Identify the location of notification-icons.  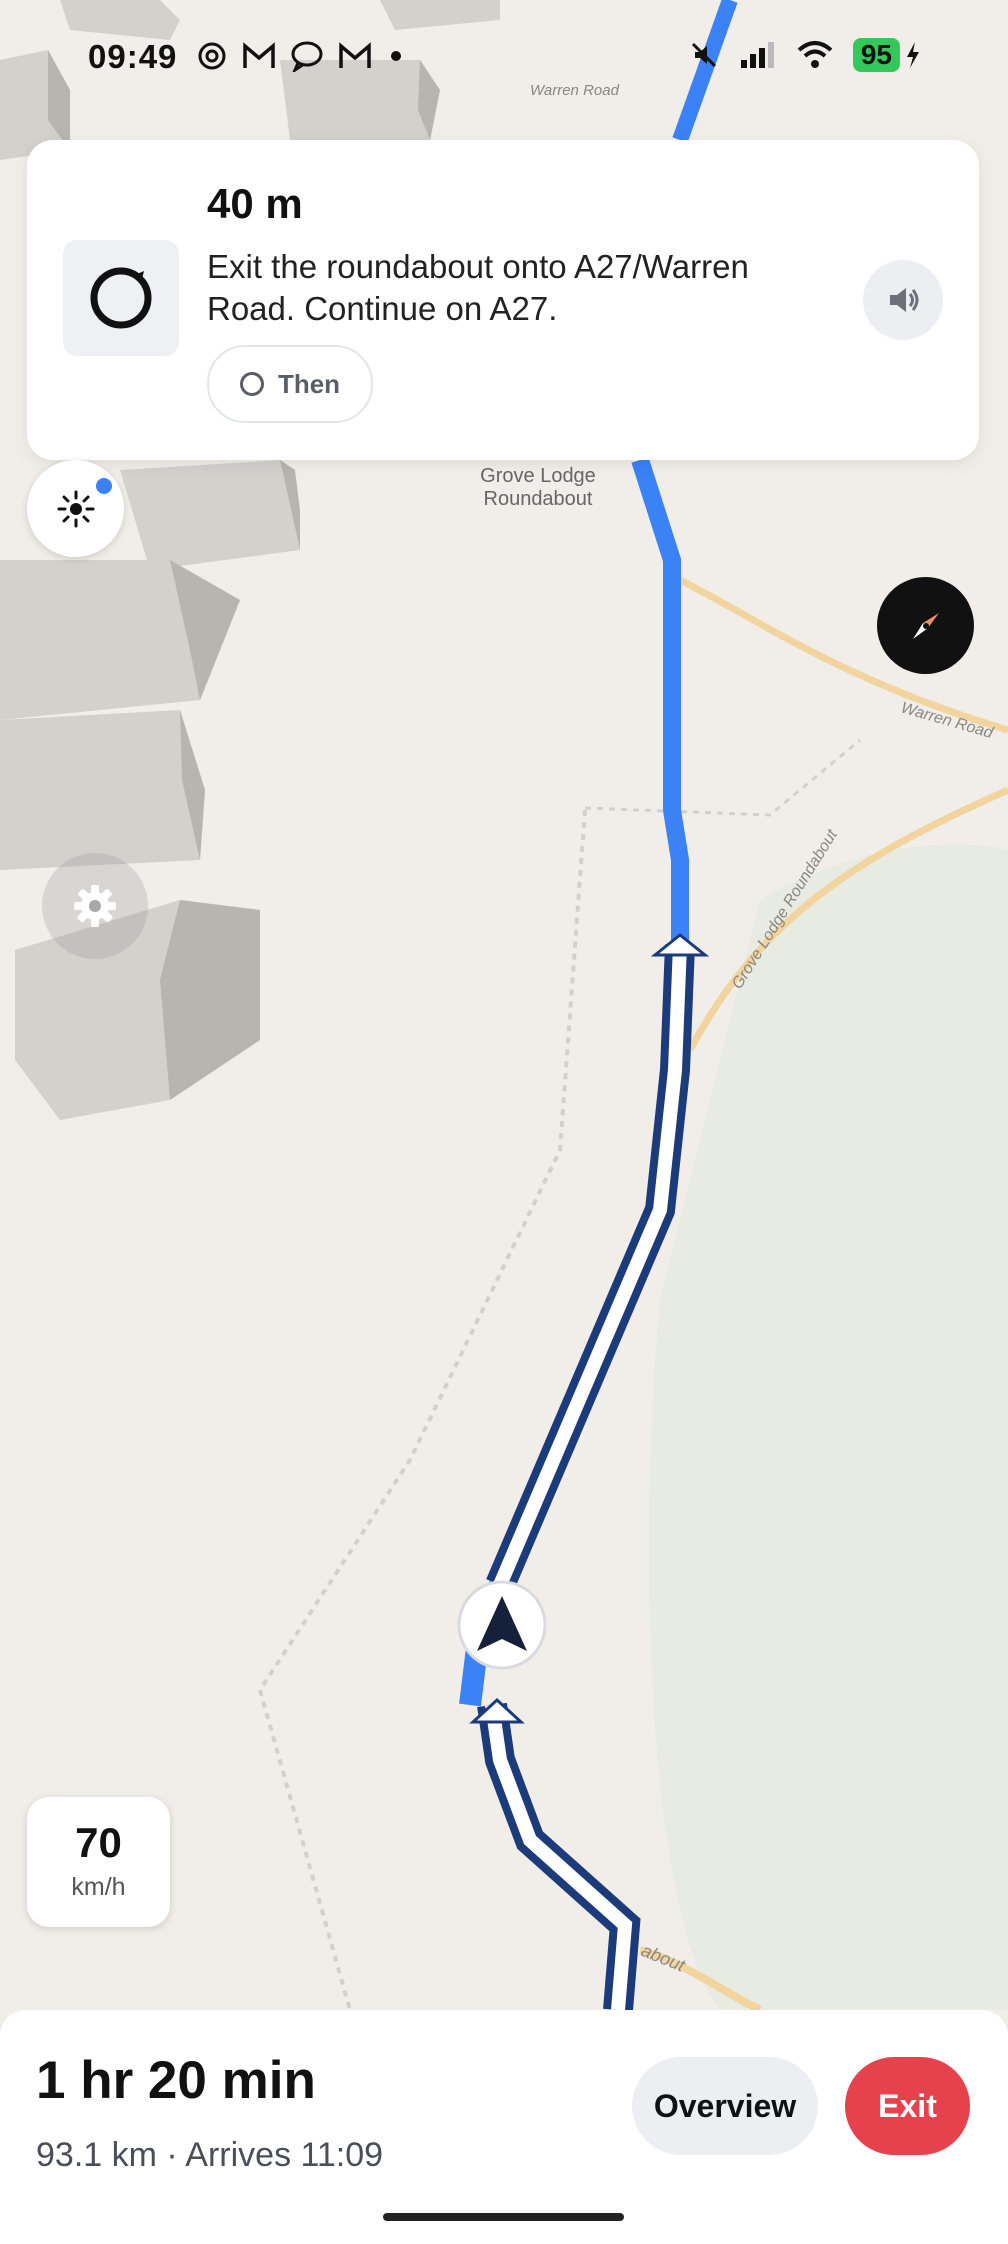
(301, 56).